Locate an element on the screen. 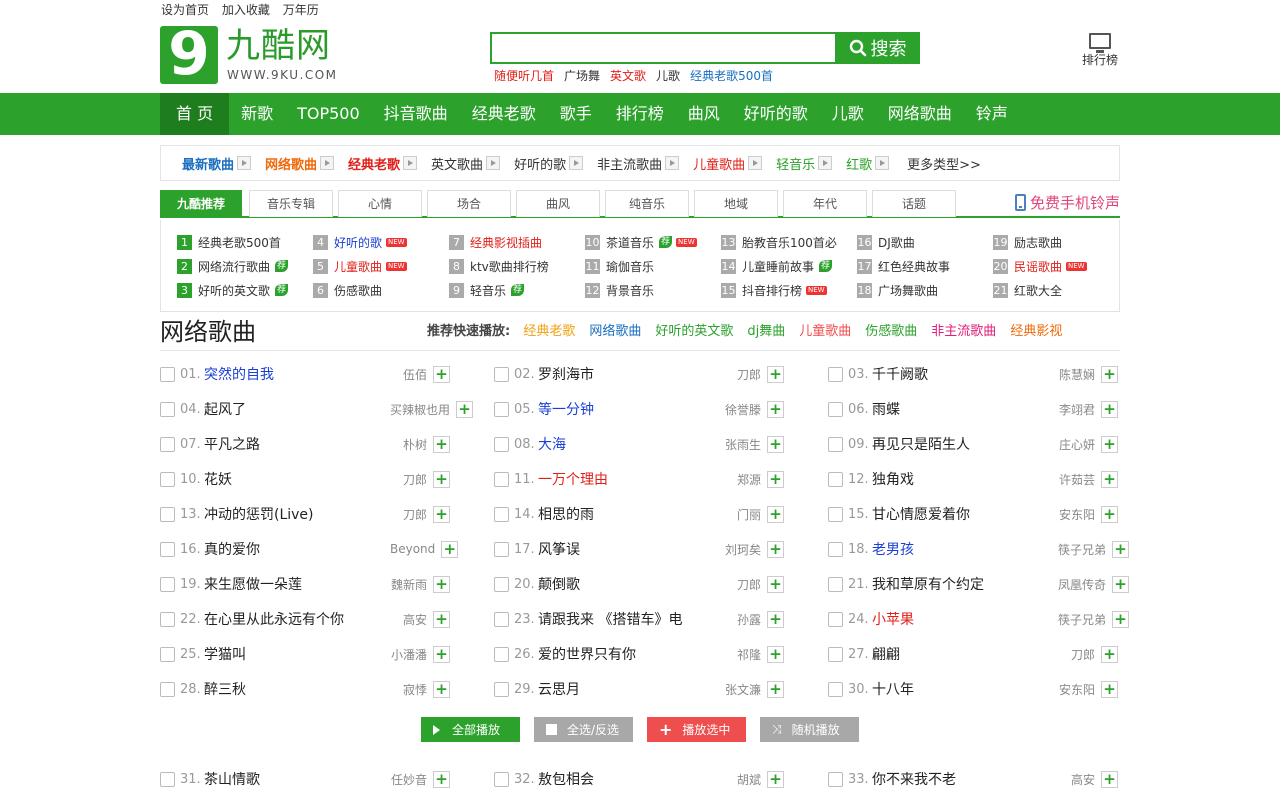 Image resolution: width=1280 pixels, height=800 pixels. nav-item: TOP500 is located at coordinates (328, 114).